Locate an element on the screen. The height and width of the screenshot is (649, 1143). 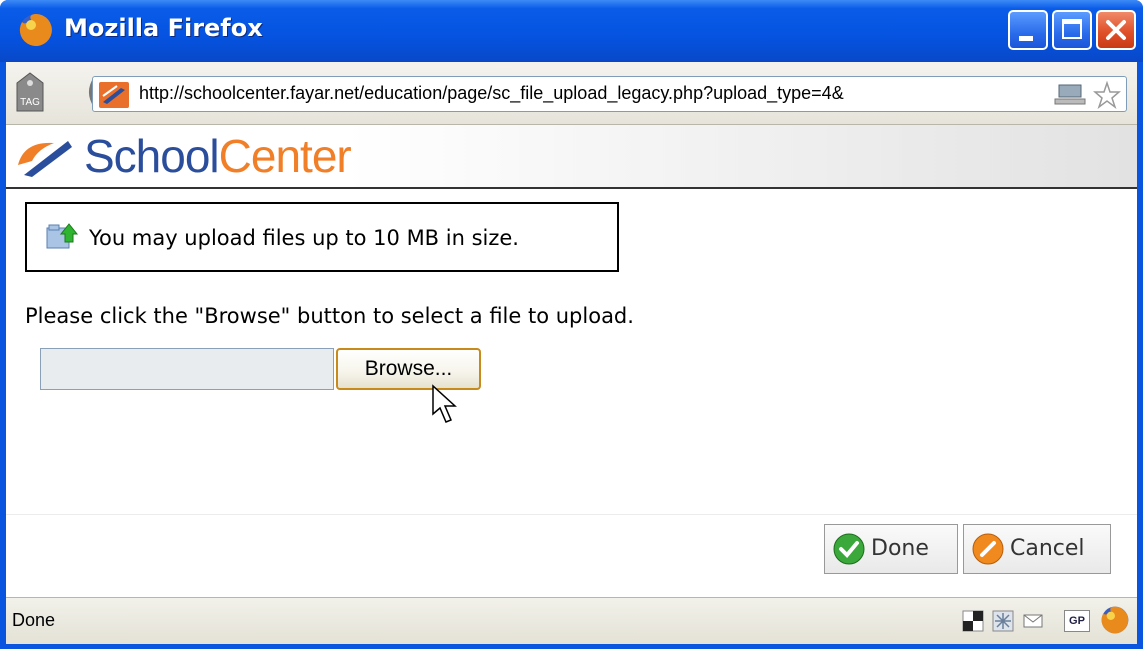
done-button: Done is located at coordinates (891, 549).